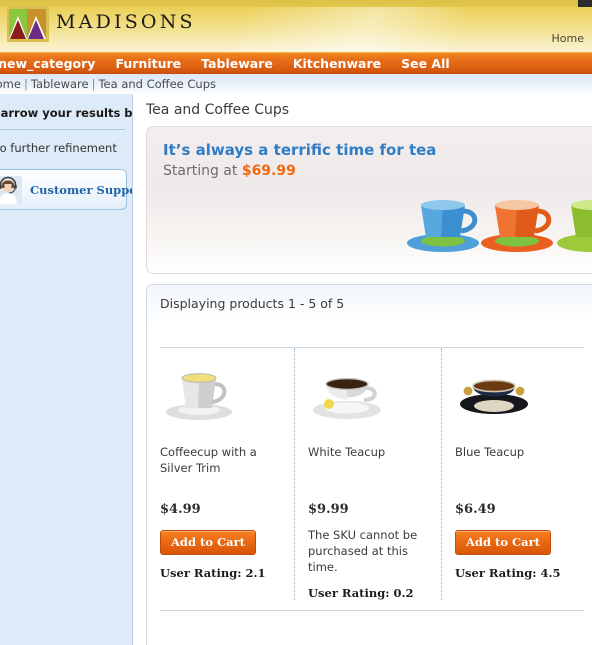 Image resolution: width=592 pixels, height=645 pixels. What do you see at coordinates (202, 171) in the screenshot?
I see `promo-subline-prefix: Starting at` at bounding box center [202, 171].